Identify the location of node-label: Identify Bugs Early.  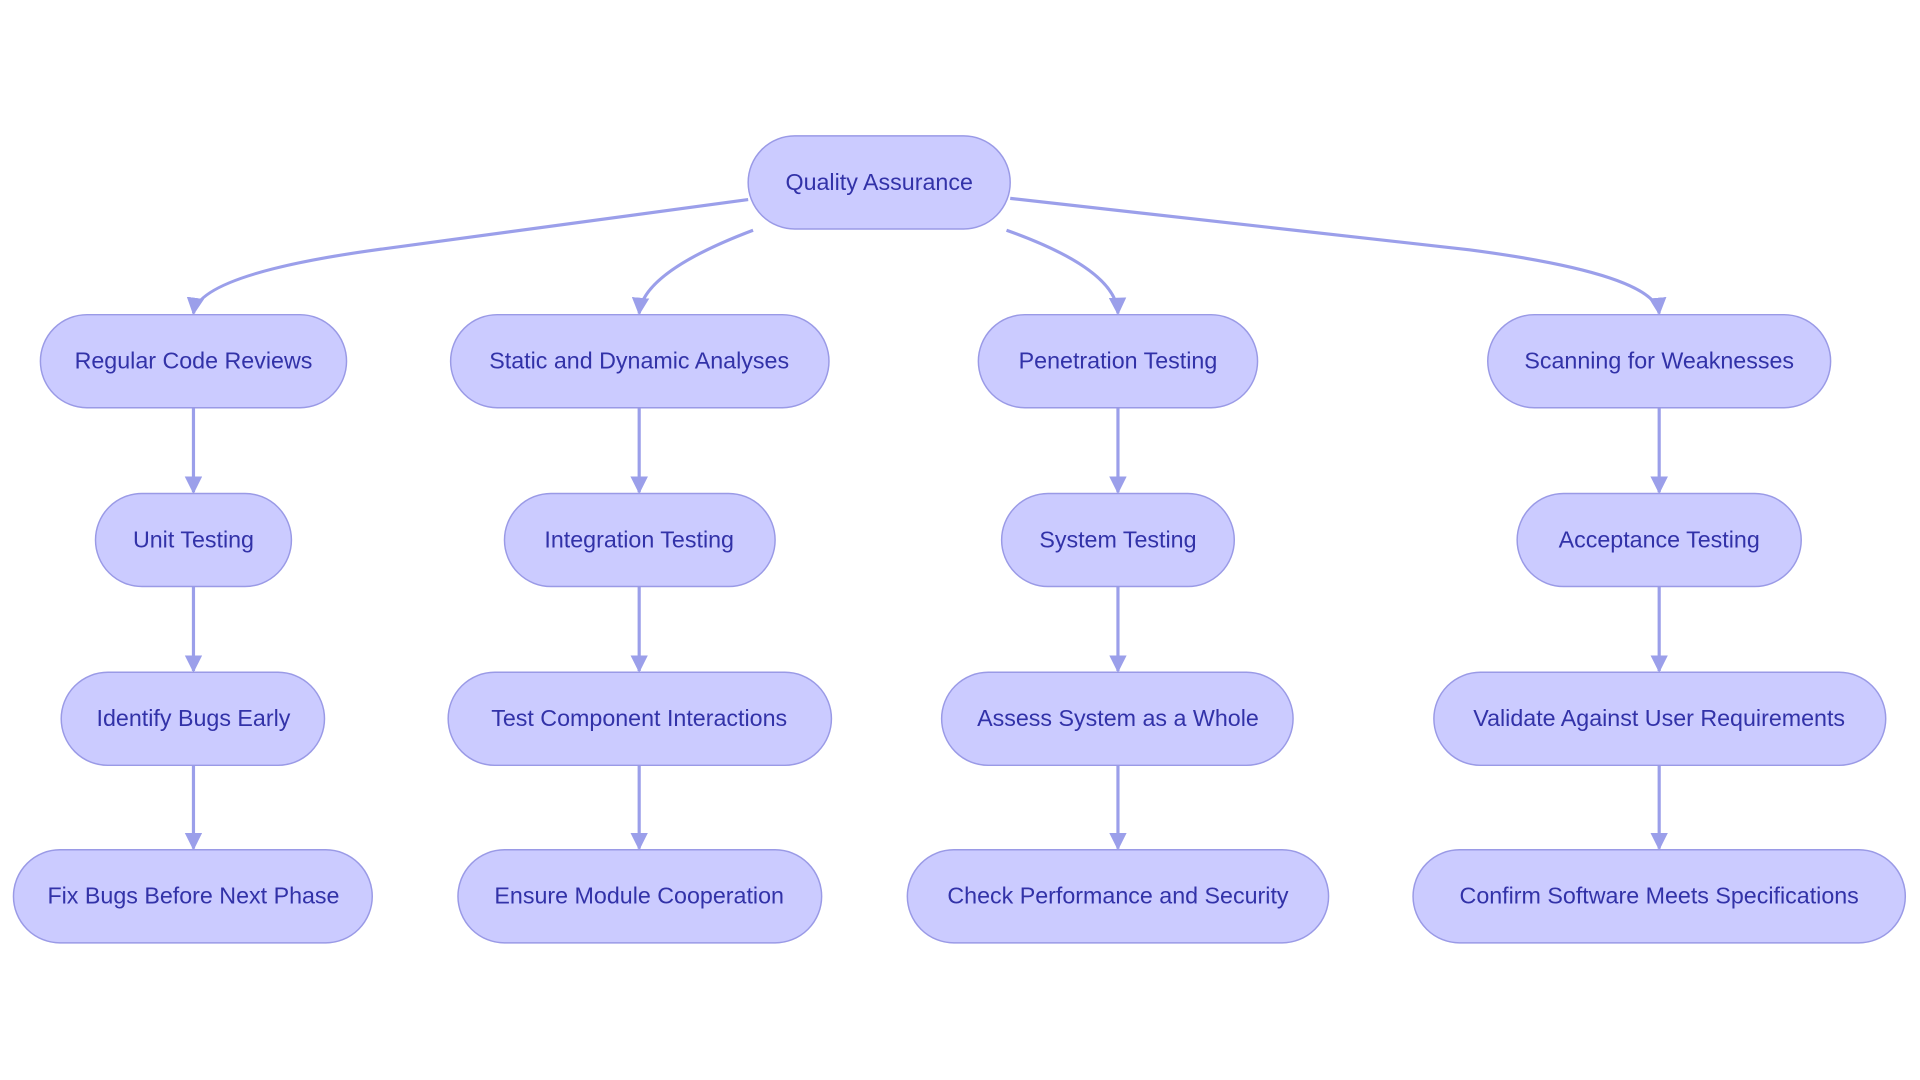
(194, 718).